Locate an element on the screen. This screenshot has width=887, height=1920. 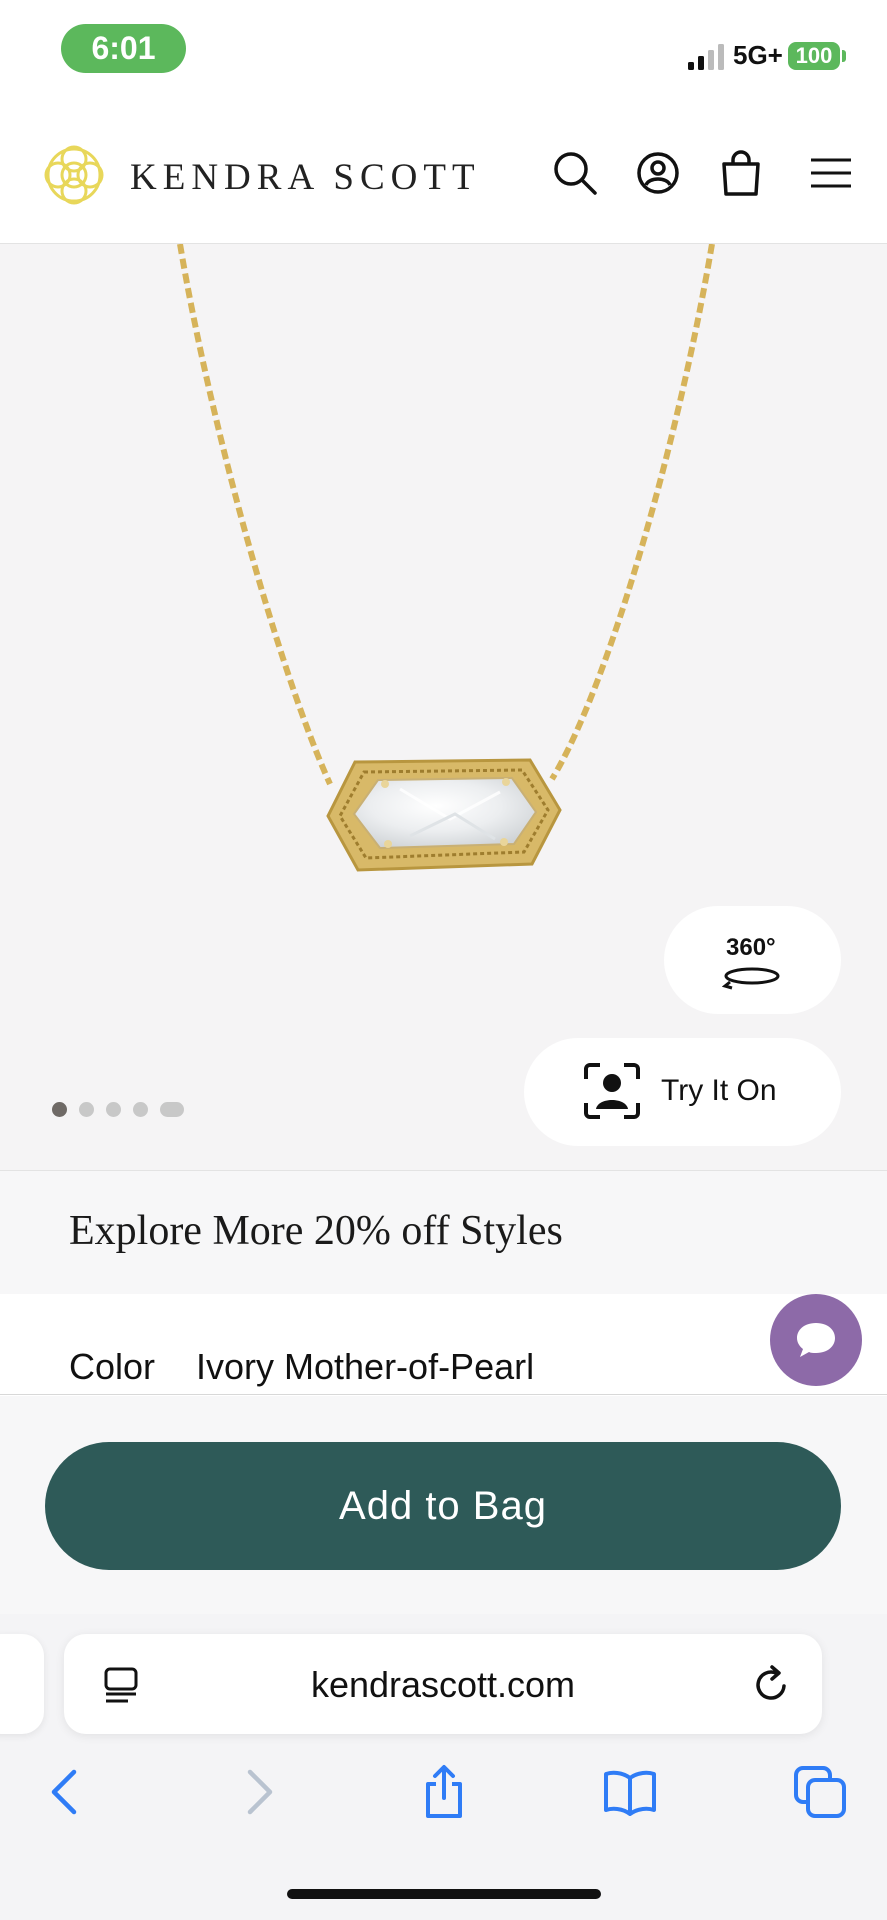
view-360-label: 360° is located at coordinates (751, 947).